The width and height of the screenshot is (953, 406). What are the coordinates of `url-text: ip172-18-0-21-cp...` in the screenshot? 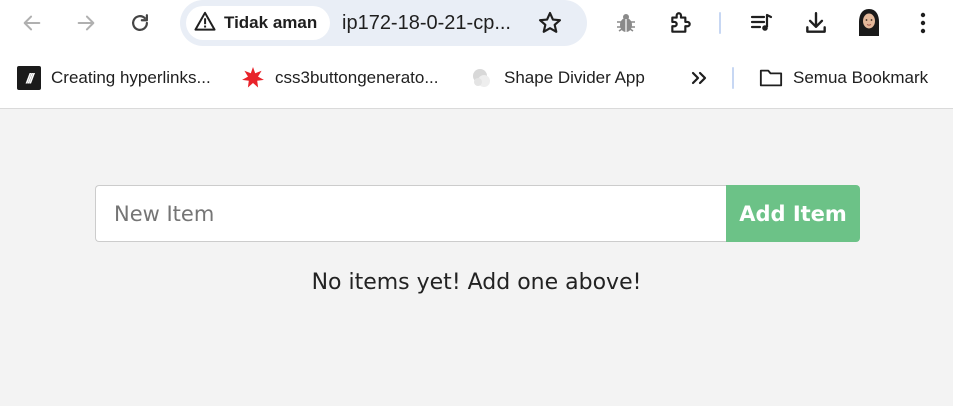 It's located at (426, 23).